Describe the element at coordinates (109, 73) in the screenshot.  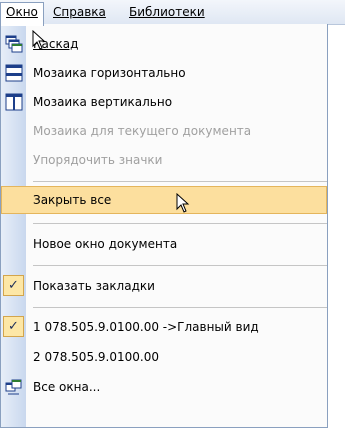
I see `menu-item-tile-horizontal-label: Мозаика горизонтально` at that location.